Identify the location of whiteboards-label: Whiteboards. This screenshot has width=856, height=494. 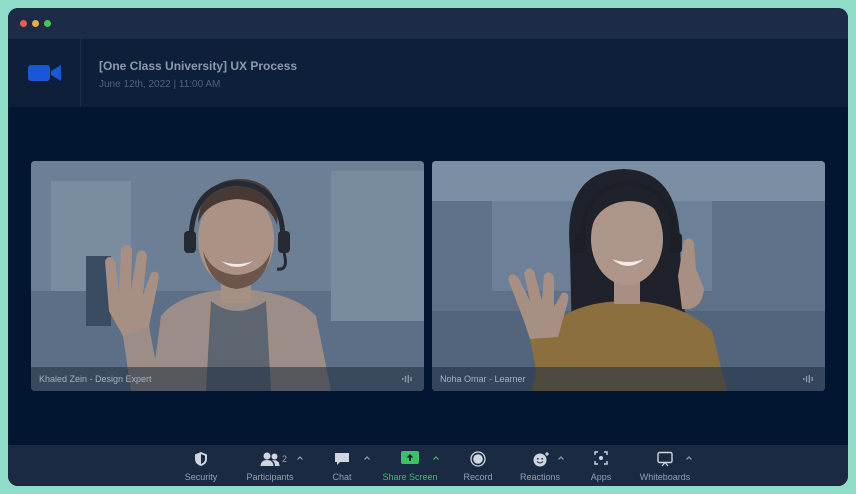
(665, 477).